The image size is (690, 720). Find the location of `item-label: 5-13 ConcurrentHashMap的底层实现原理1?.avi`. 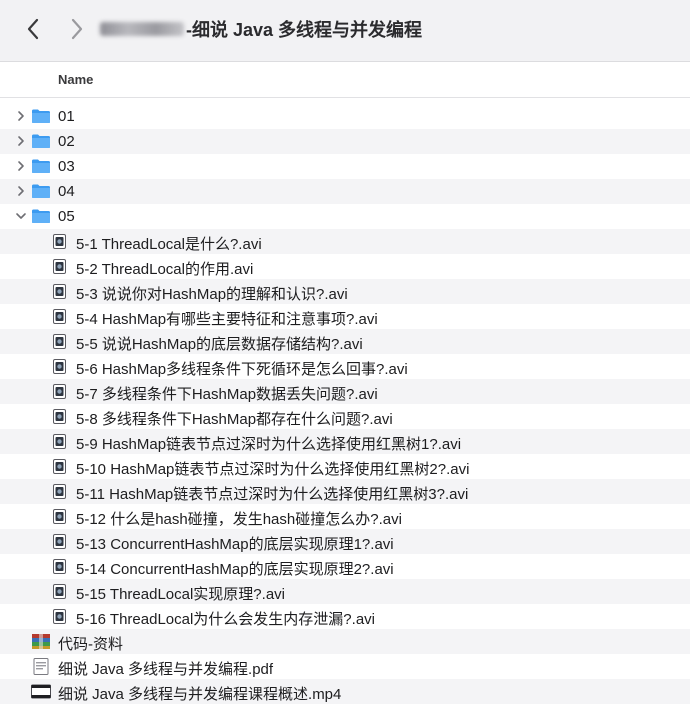

item-label: 5-13 ConcurrentHashMap的底层实现原理1?.avi is located at coordinates (235, 544).